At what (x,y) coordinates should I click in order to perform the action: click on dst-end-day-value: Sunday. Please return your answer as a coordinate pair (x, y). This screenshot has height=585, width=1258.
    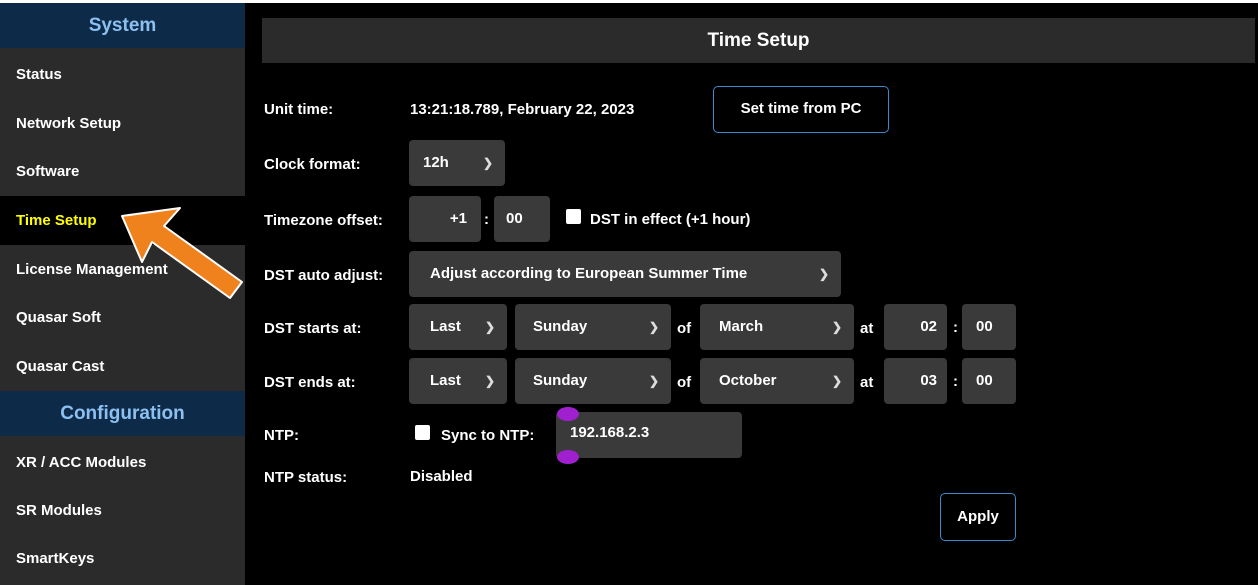
    Looking at the image, I should click on (560, 380).